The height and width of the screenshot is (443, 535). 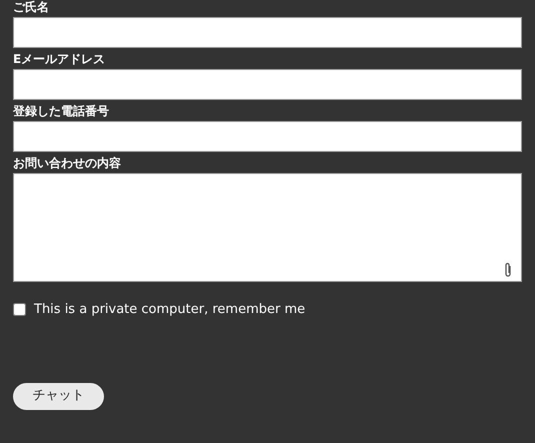 What do you see at coordinates (19, 309) in the screenshot?
I see `remember-checkbox` at bounding box center [19, 309].